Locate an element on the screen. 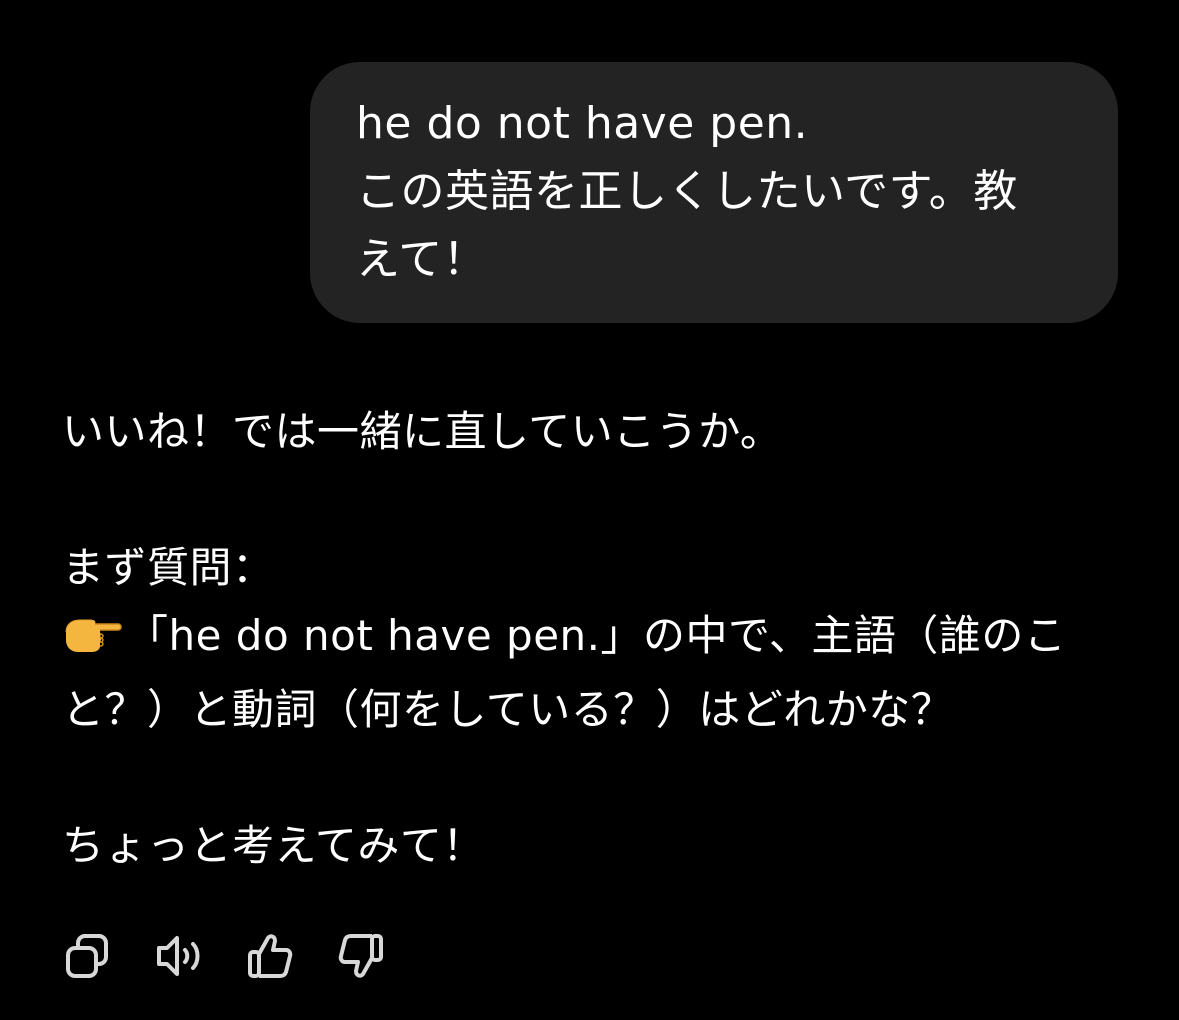 The image size is (1179, 1020). user-message-line: えて！ is located at coordinates (422, 259).